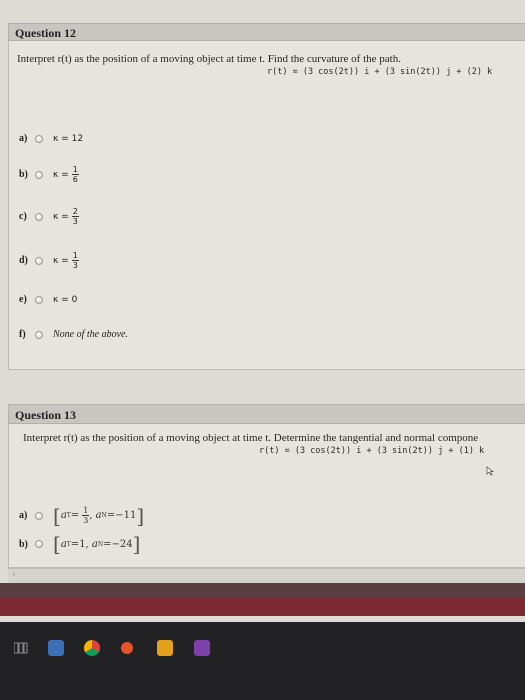  Describe the element at coordinates (23, 299) in the screenshot. I see `option-label: e)` at that location.